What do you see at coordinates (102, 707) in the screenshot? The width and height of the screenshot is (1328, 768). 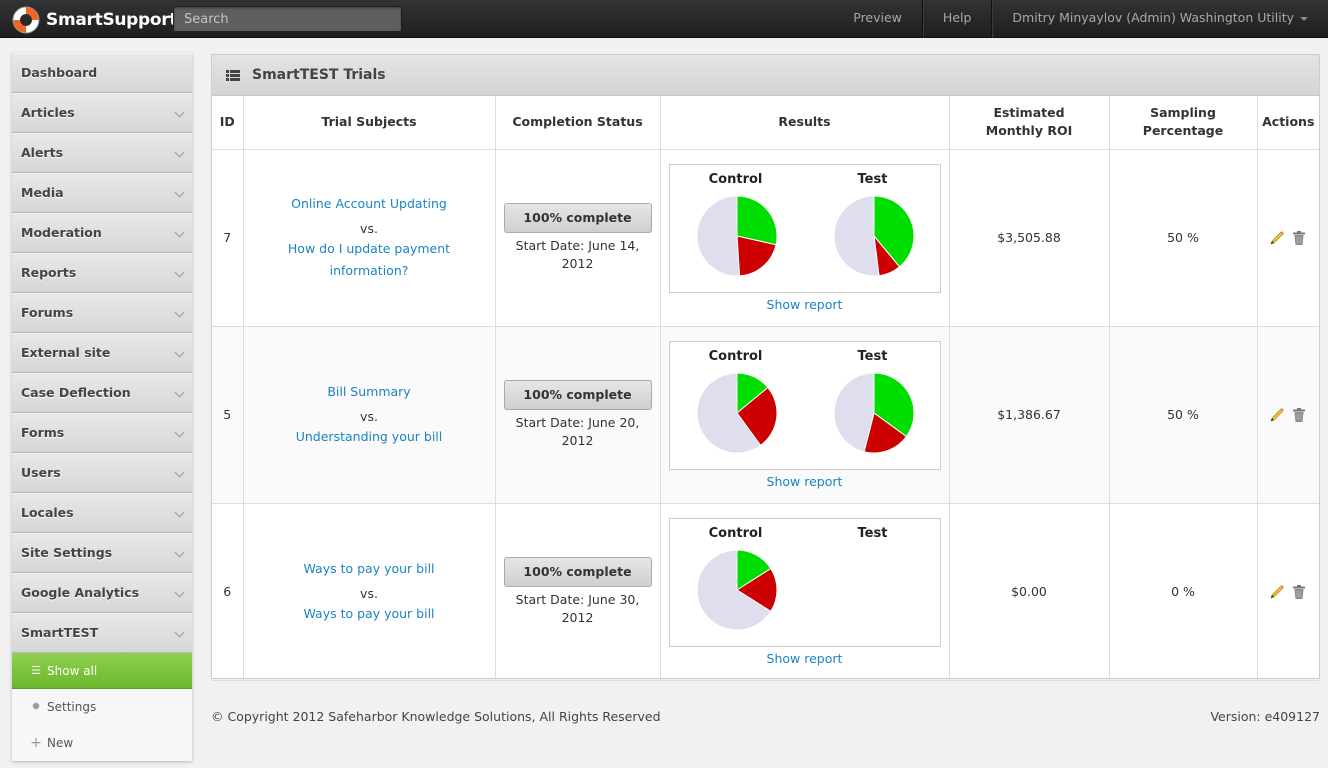 I see `sidebar-subitem-settings: ✹ Settings` at bounding box center [102, 707].